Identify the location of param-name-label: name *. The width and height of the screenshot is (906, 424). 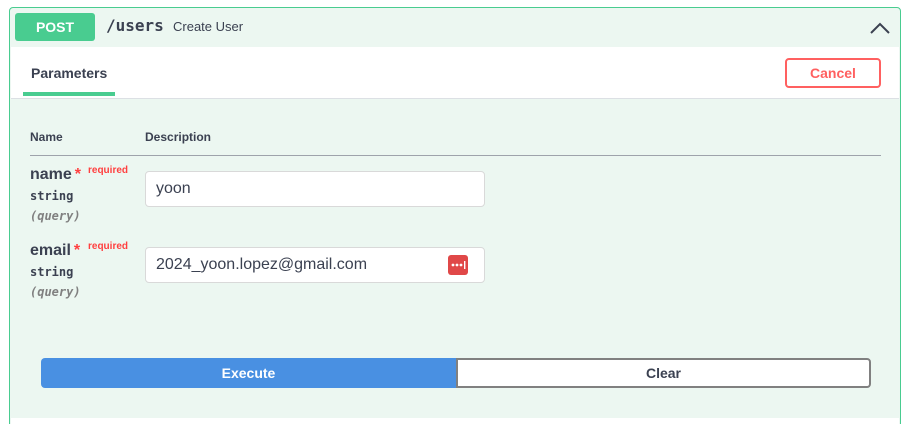
(55, 175).